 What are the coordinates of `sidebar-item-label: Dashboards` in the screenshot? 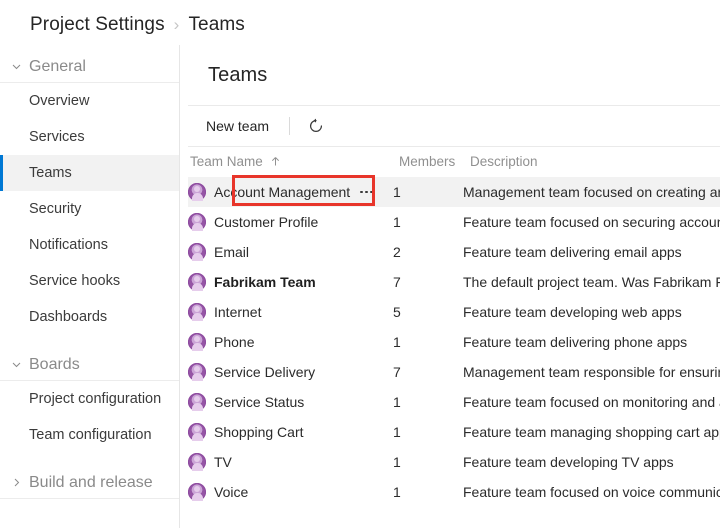 It's located at (68, 317).